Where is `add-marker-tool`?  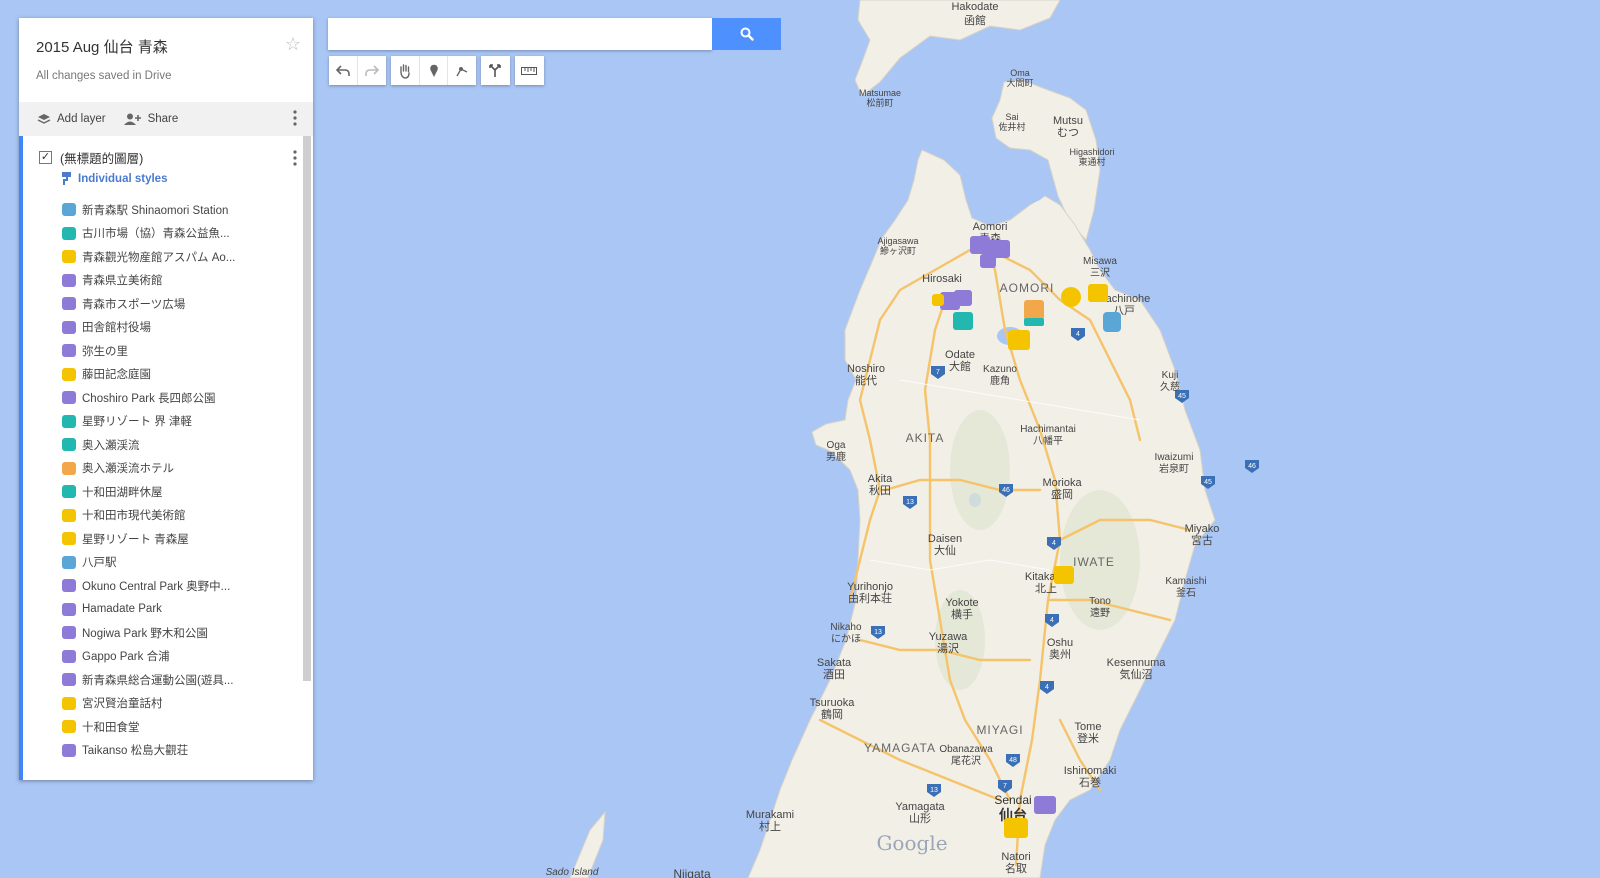
add-marker-tool is located at coordinates (433, 70).